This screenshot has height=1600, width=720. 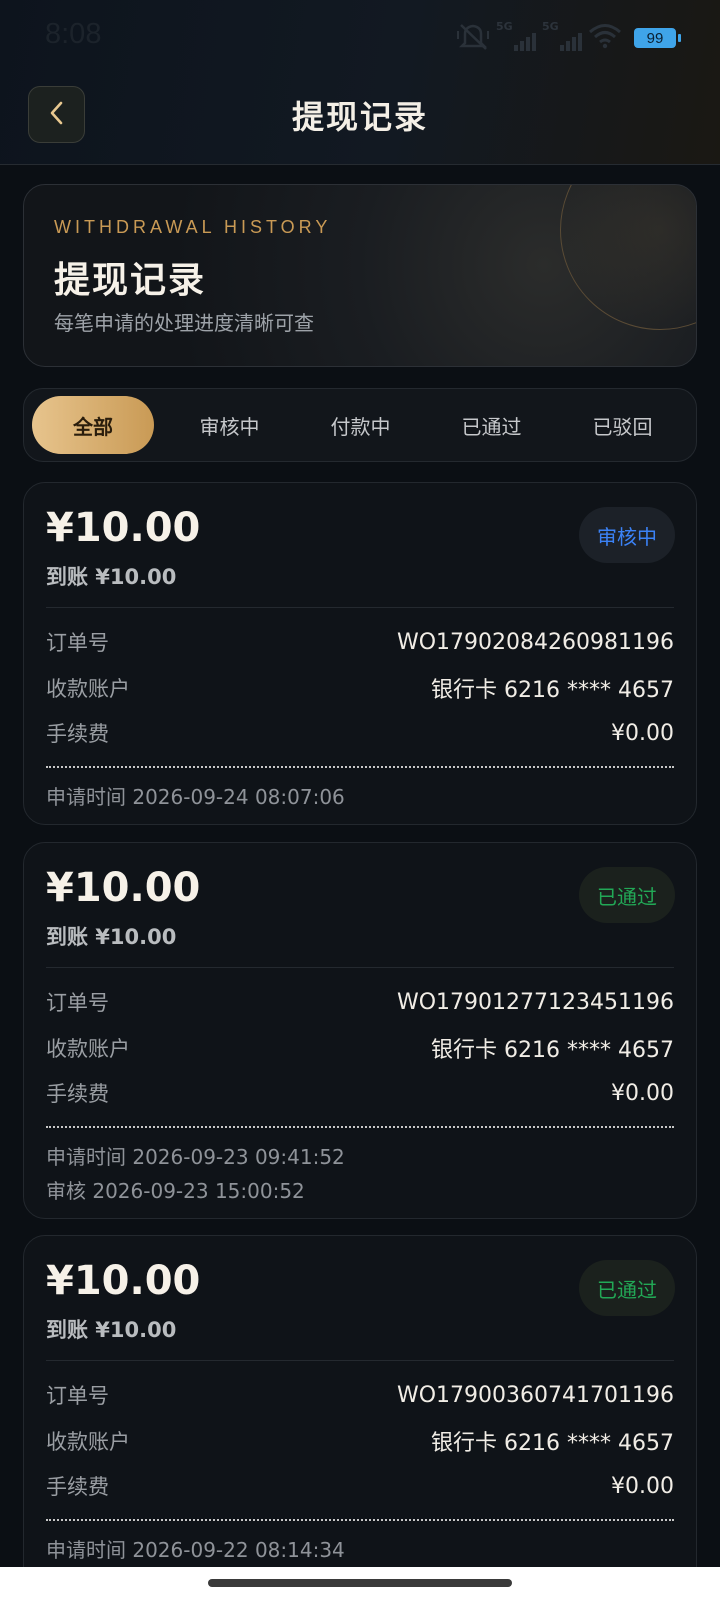 I want to click on order-number-value: WO17901277123451196, so click(x=535, y=1002).